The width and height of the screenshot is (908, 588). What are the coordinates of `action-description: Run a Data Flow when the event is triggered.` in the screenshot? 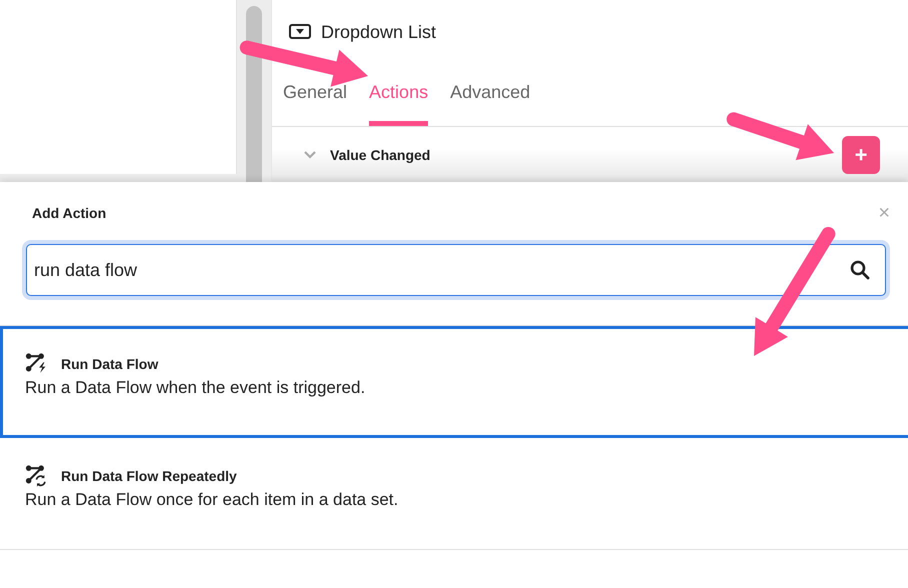 It's located at (195, 388).